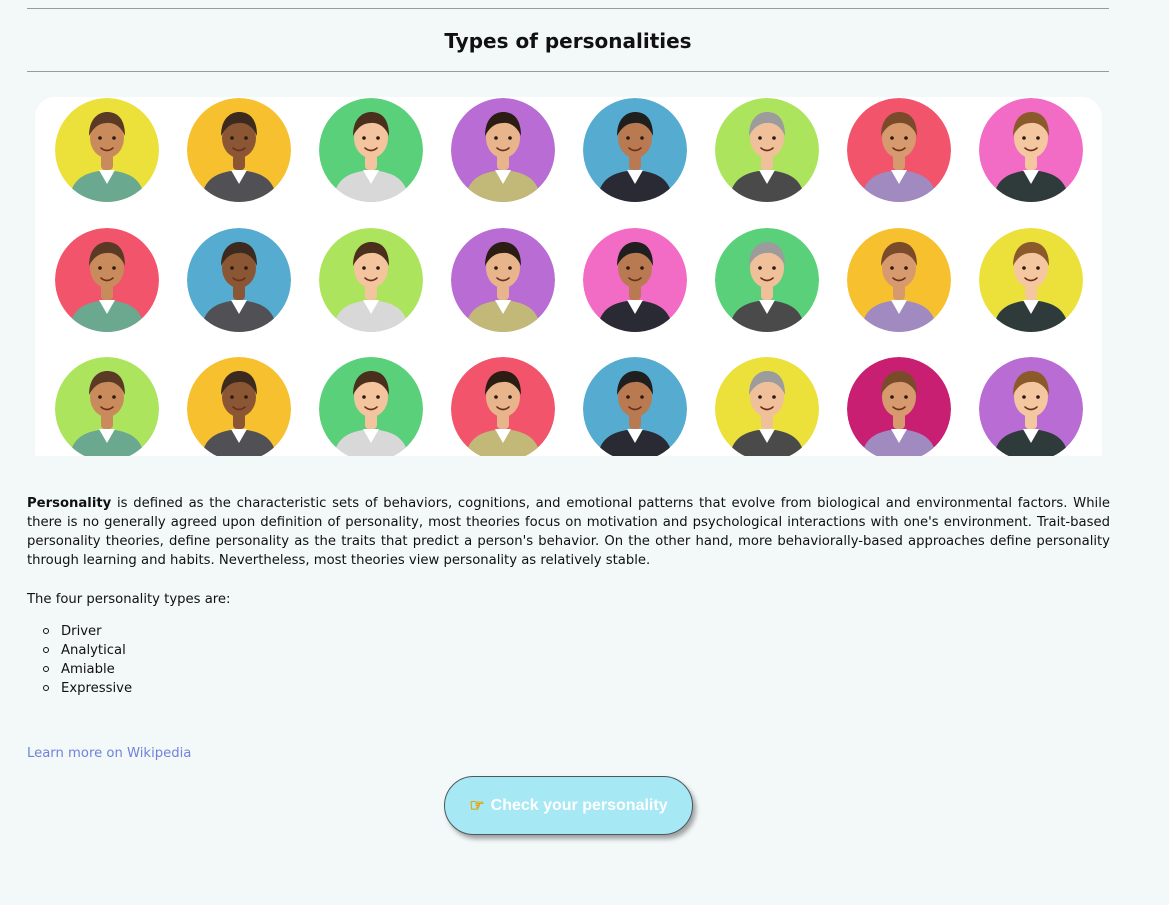 This screenshot has width=1169, height=905. Describe the element at coordinates (87, 631) in the screenshot. I see `list-item-driver: Driver` at that location.